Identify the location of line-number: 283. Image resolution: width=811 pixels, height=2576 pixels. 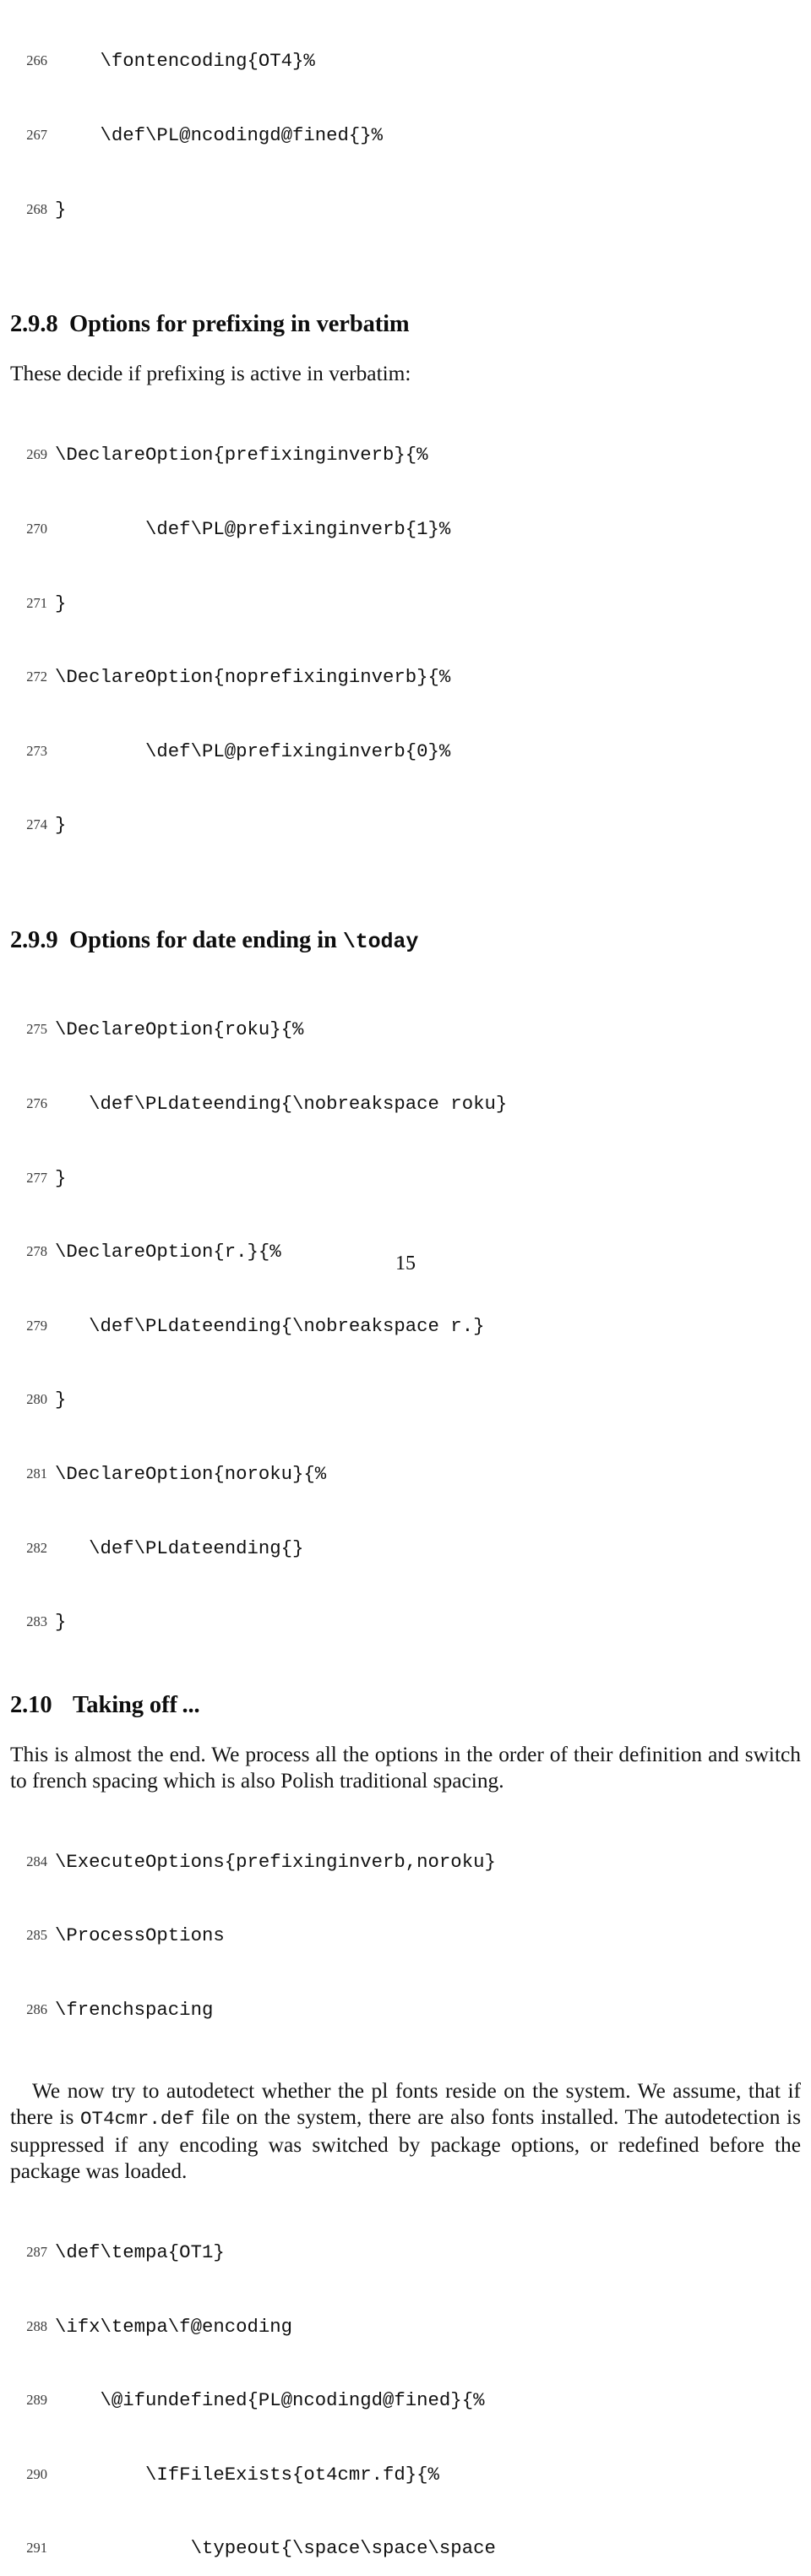
(36, 1621).